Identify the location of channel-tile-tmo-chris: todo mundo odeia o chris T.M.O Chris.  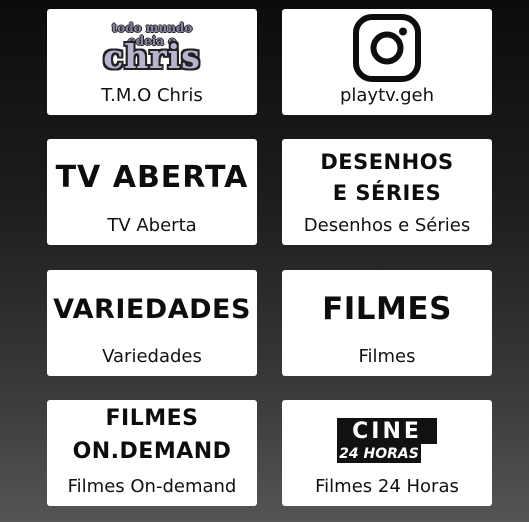
(152, 62).